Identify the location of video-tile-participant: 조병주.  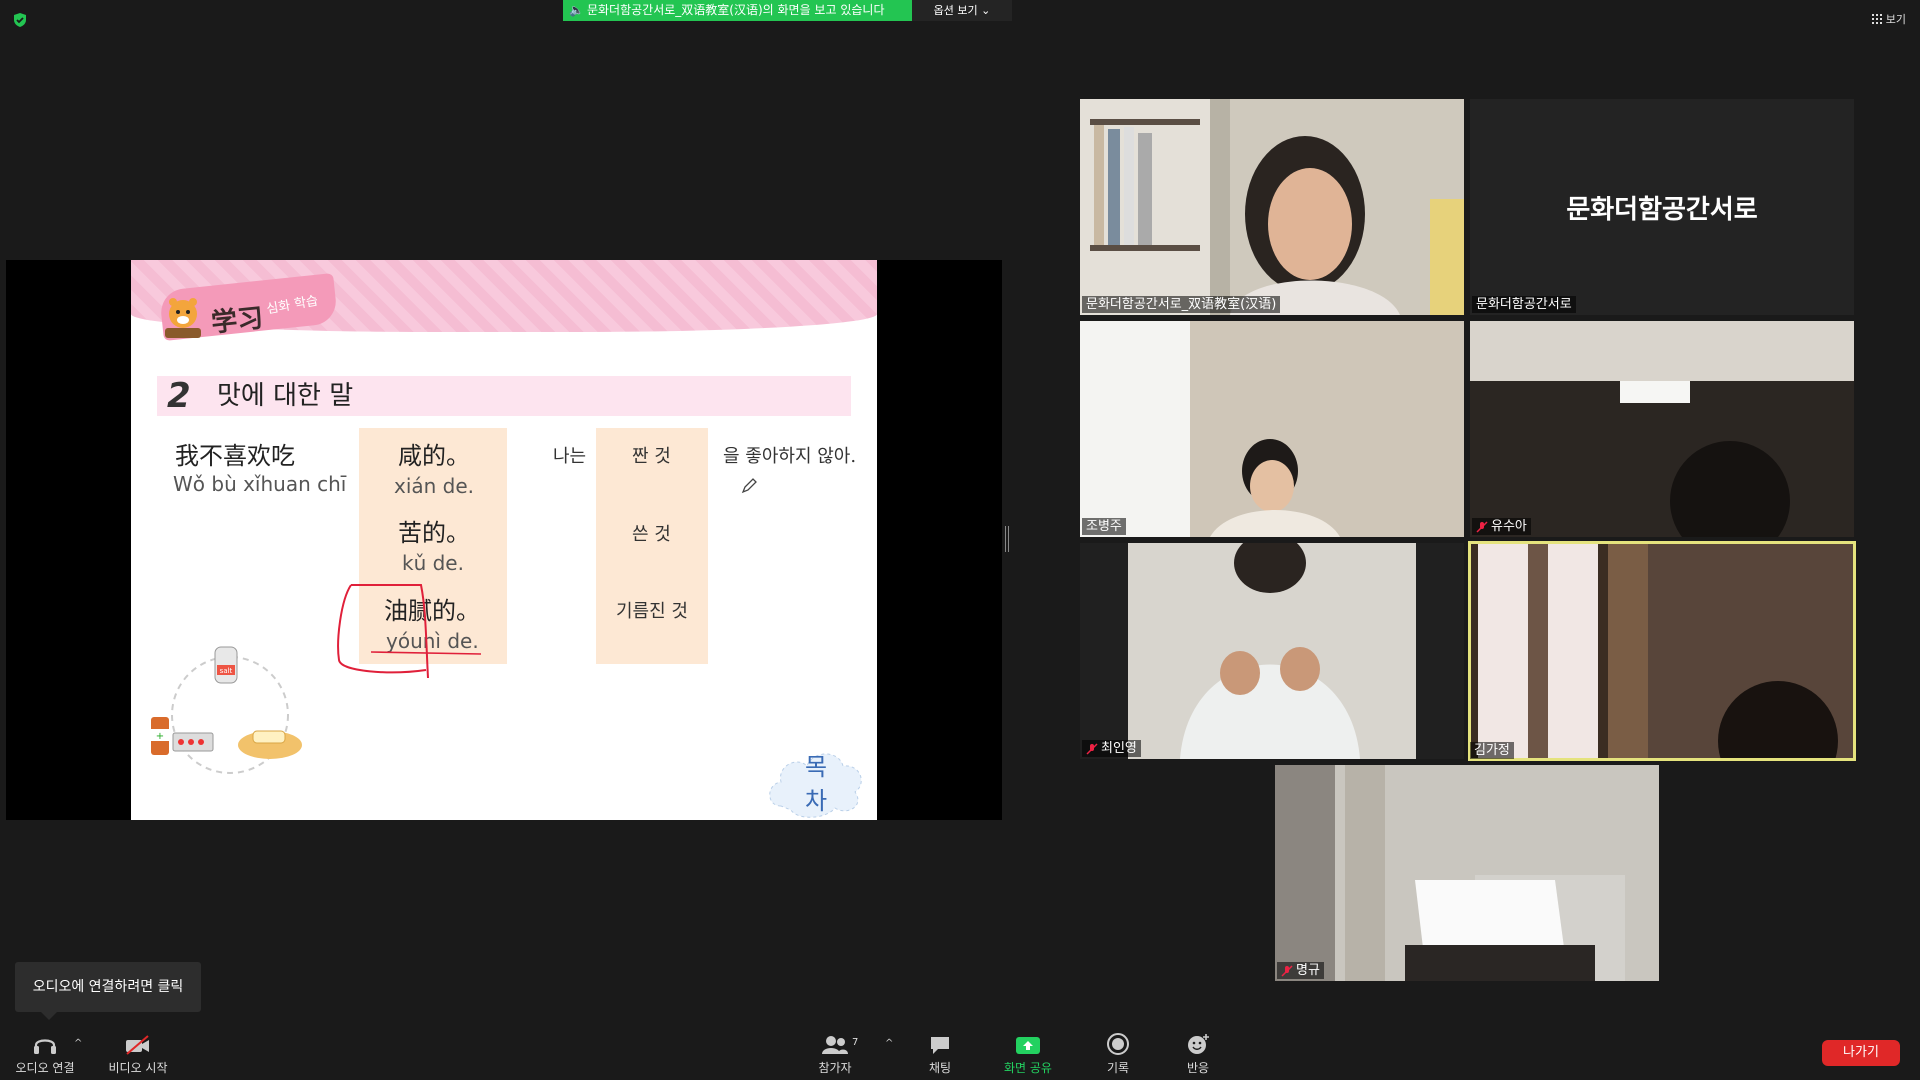
(1272, 429).